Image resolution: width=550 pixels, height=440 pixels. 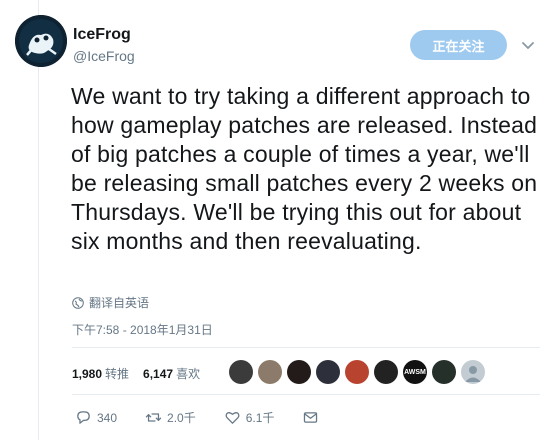 I want to click on avatar, so click(x=41, y=41).